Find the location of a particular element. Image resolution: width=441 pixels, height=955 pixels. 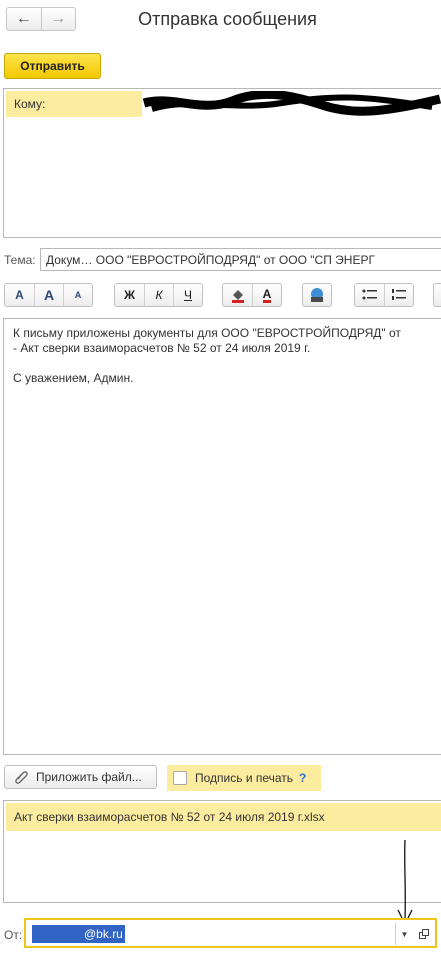

redaction-scribble is located at coordinates (291, 103).